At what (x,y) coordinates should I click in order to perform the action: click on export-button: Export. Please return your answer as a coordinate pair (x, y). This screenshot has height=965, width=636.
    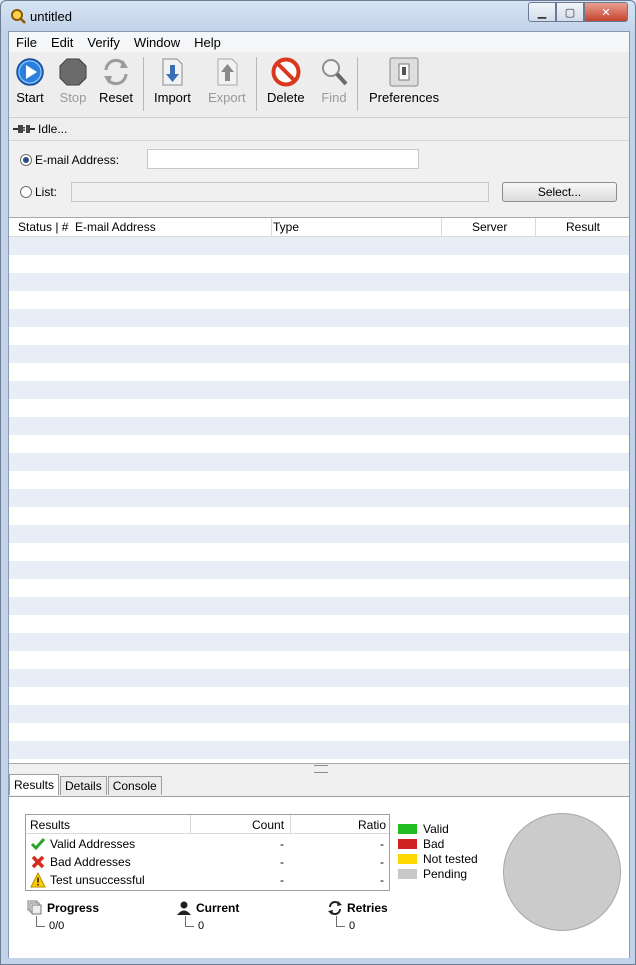
    Looking at the image, I should click on (227, 81).